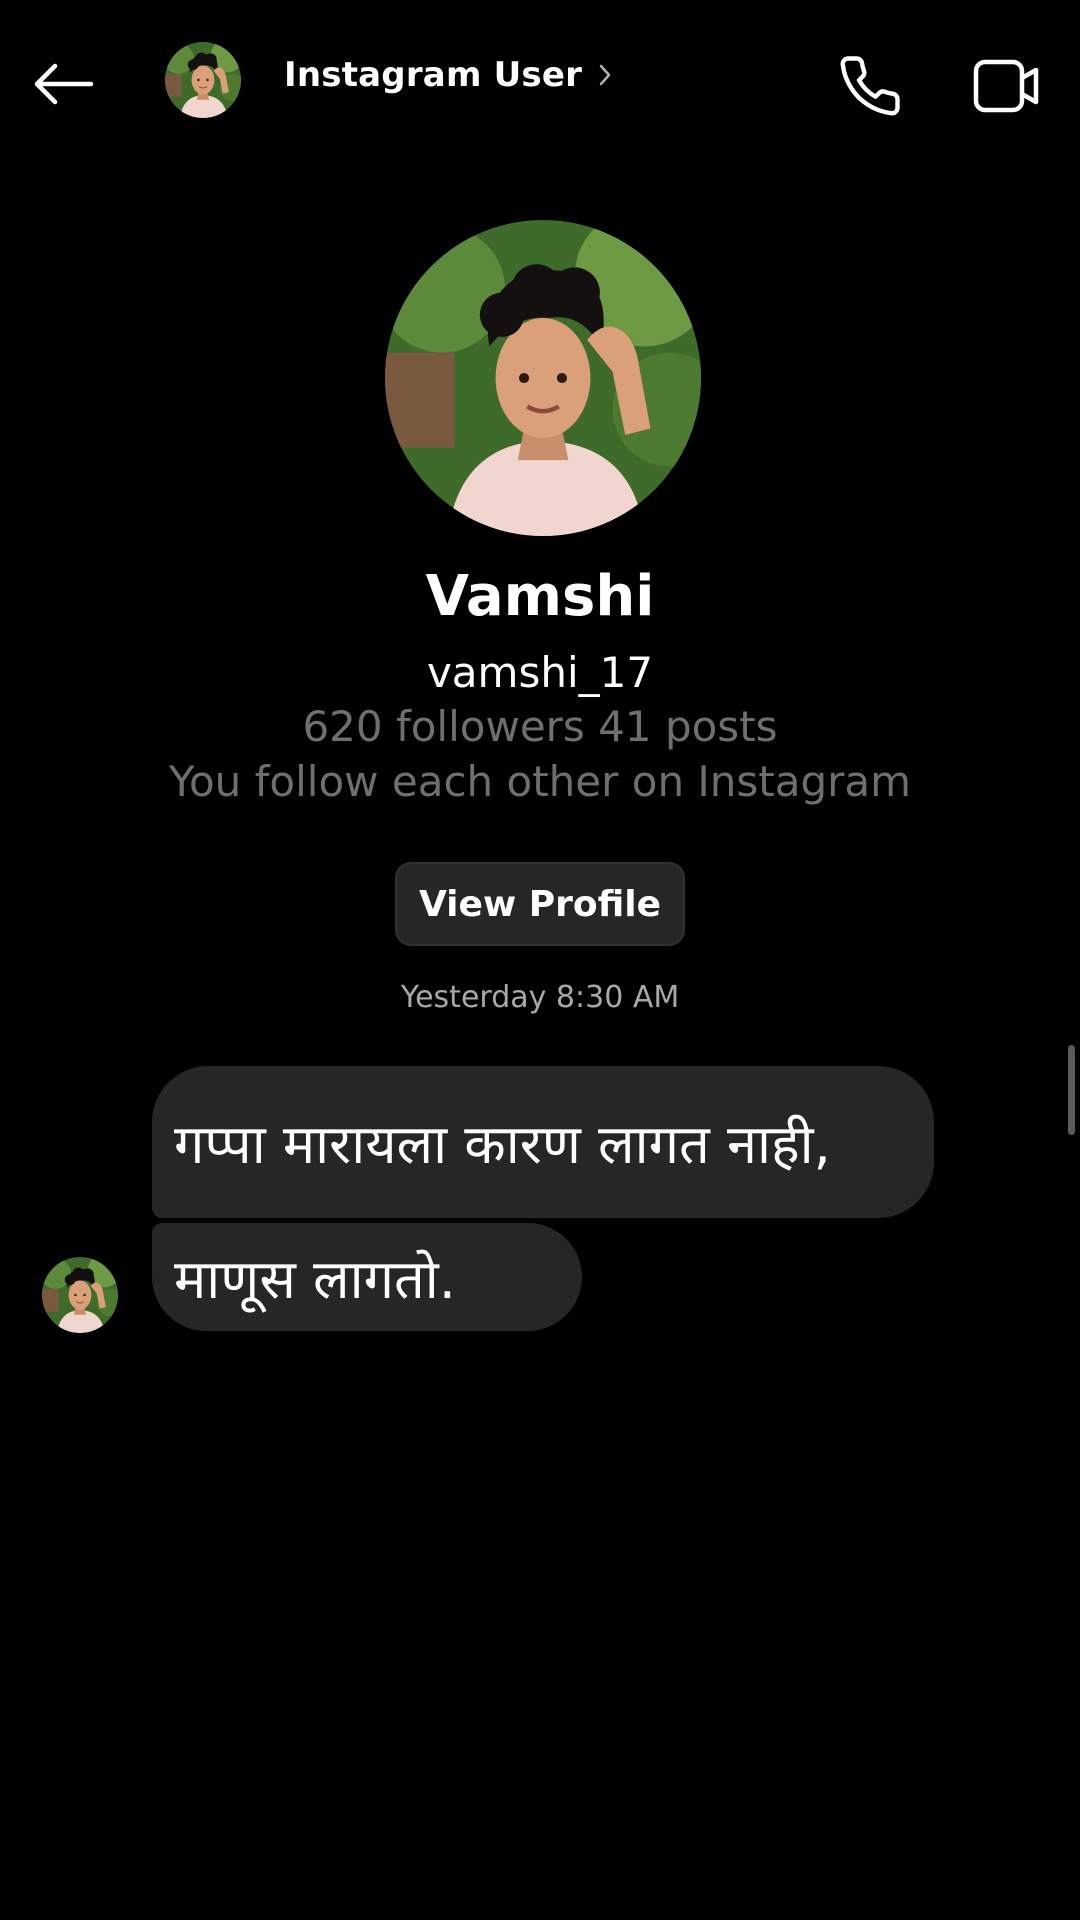 The image size is (1080, 1920). I want to click on header-title: Instagram User, so click(433, 75).